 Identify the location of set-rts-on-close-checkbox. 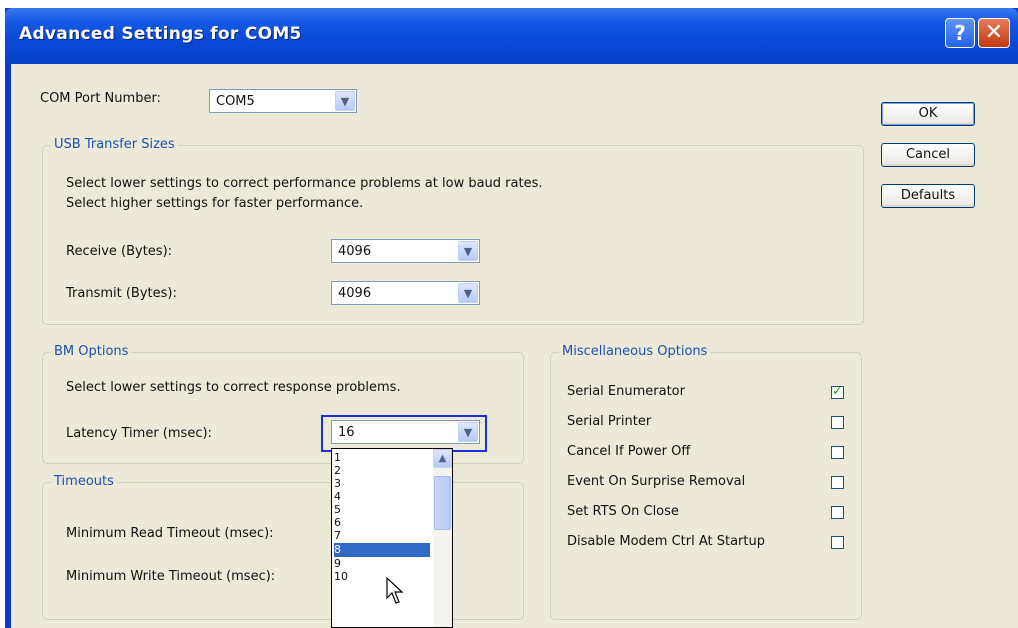
(837, 512).